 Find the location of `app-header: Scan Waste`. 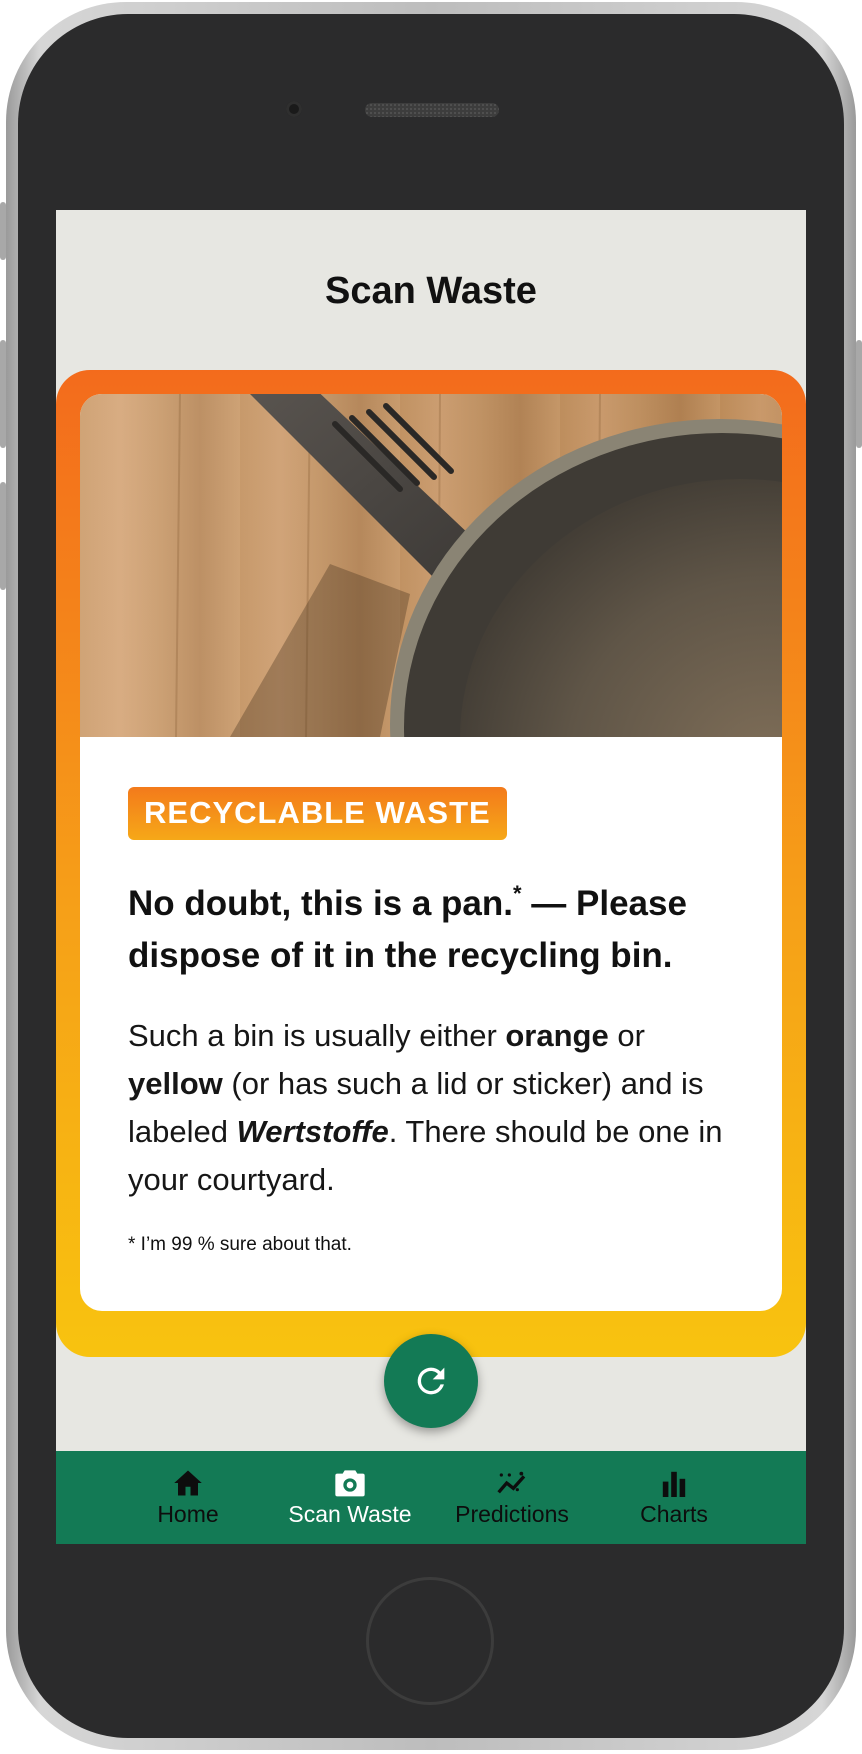

app-header: Scan Waste is located at coordinates (431, 290).